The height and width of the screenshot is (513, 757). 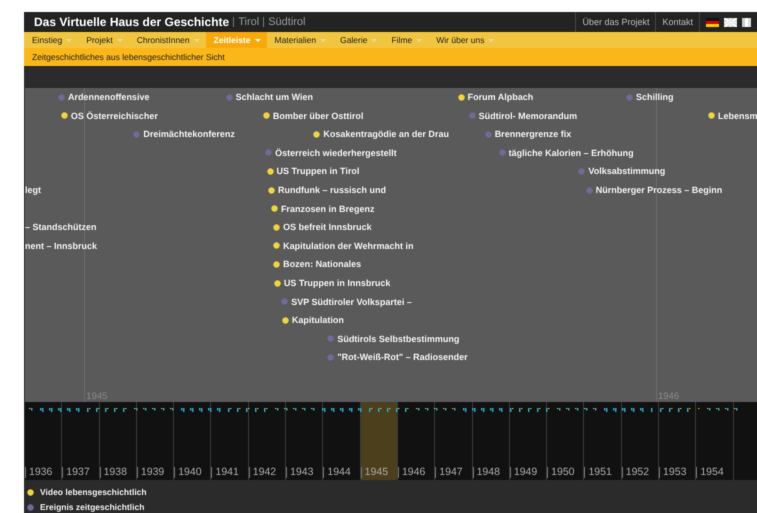 What do you see at coordinates (327, 209) in the screenshot?
I see `event-label: Franzosen in Bregenz` at bounding box center [327, 209].